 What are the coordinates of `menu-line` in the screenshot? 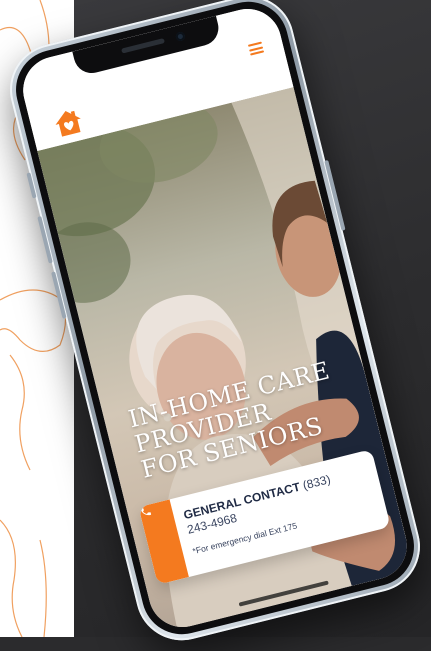 It's located at (257, 53).